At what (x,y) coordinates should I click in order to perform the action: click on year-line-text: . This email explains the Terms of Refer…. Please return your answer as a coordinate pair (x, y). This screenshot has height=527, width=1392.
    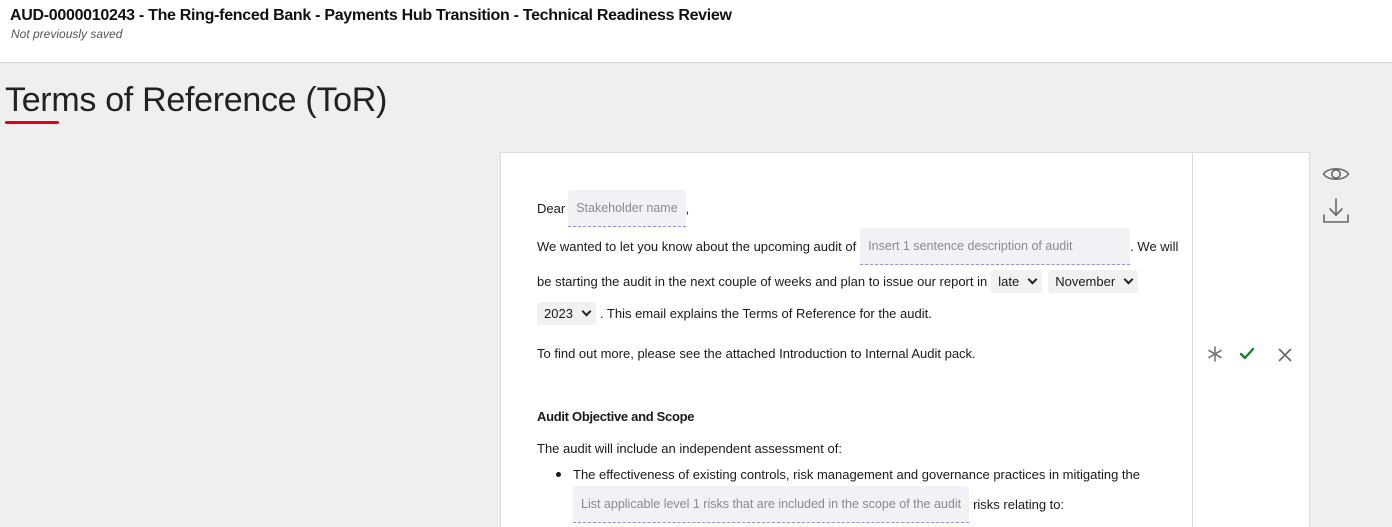
    Looking at the image, I should click on (765, 313).